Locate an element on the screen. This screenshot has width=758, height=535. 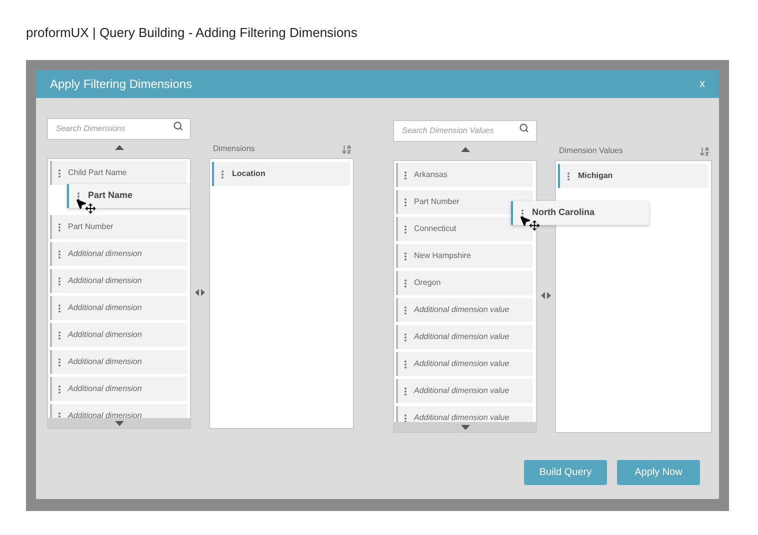
list-item: Child Part Name is located at coordinates (118, 173).